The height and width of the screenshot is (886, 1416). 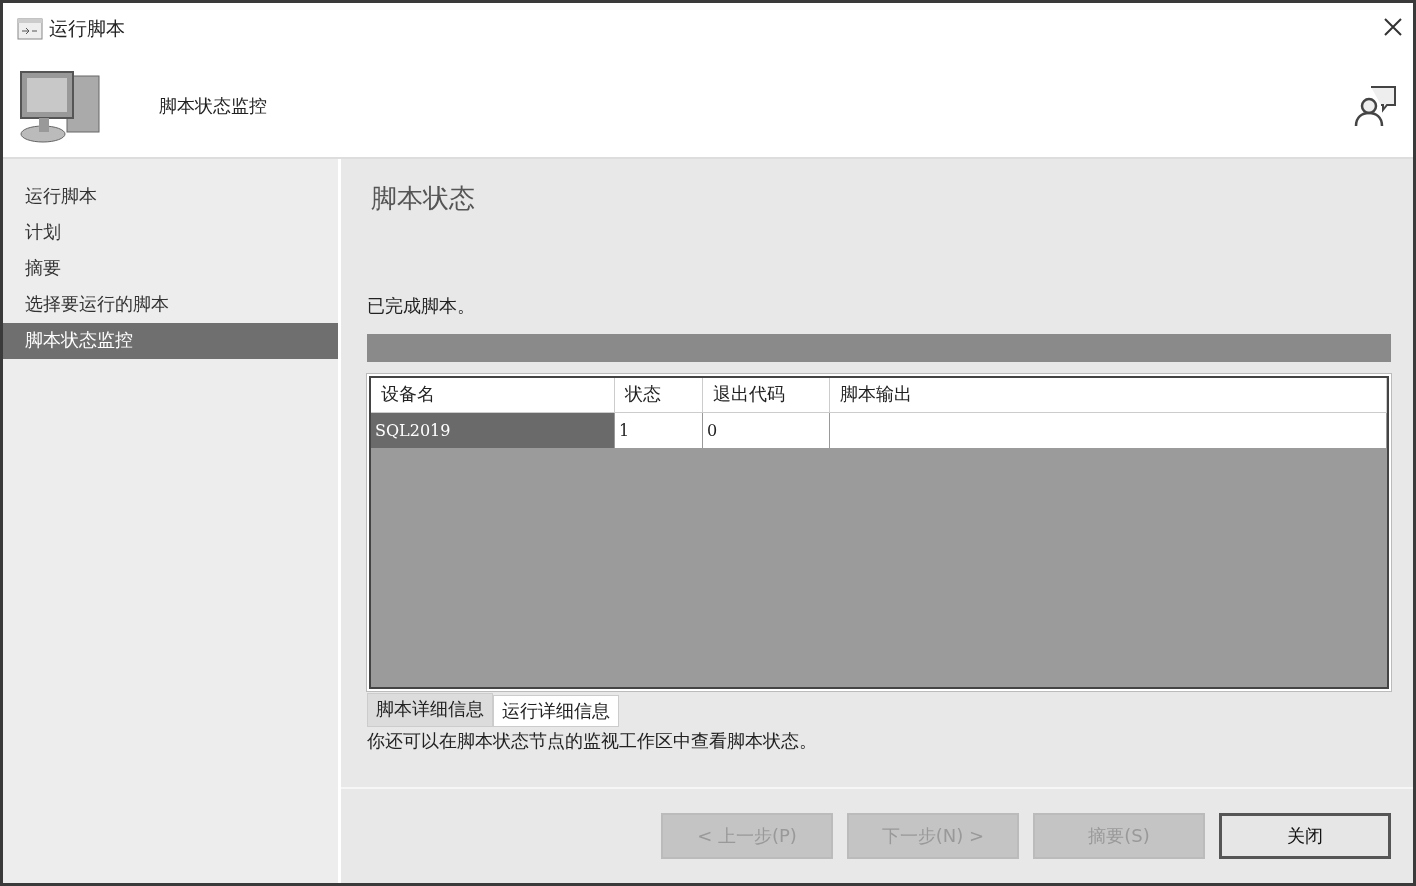 What do you see at coordinates (430, 710) in the screenshot?
I see `tab: 脚本详细信息` at bounding box center [430, 710].